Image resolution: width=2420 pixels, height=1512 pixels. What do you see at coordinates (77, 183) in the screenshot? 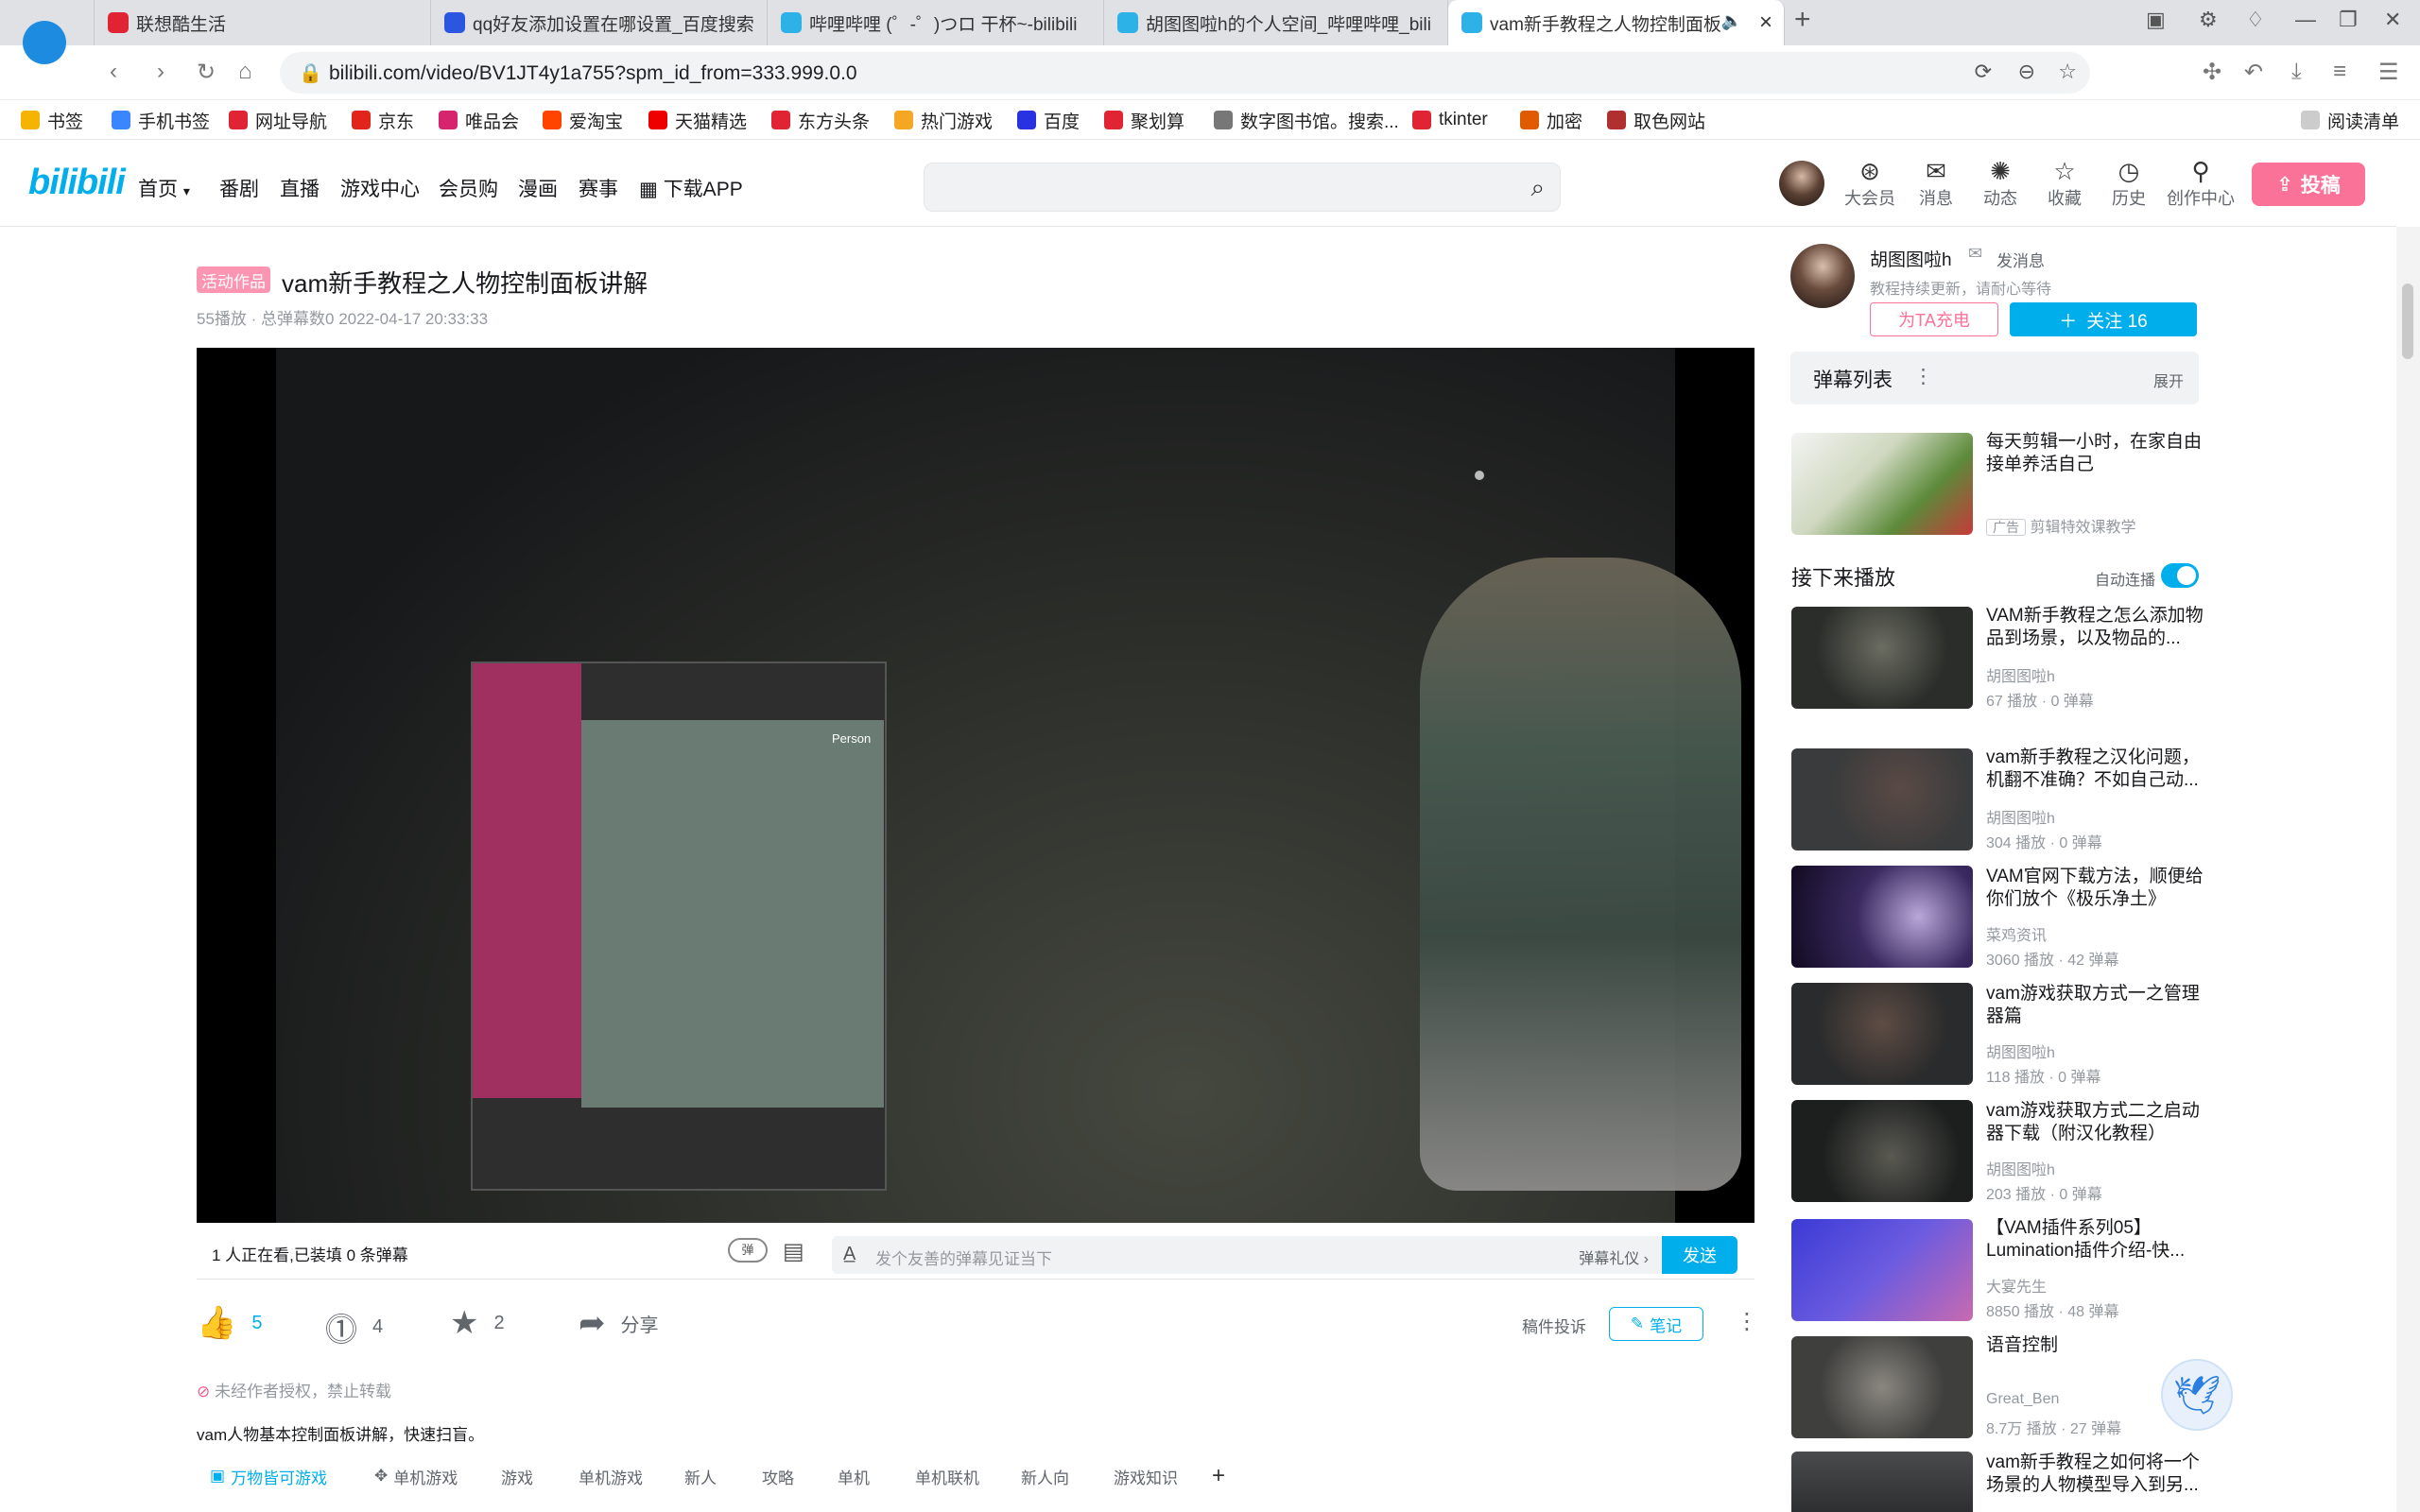
I see `bilibili-logo: bilibili` at bounding box center [77, 183].